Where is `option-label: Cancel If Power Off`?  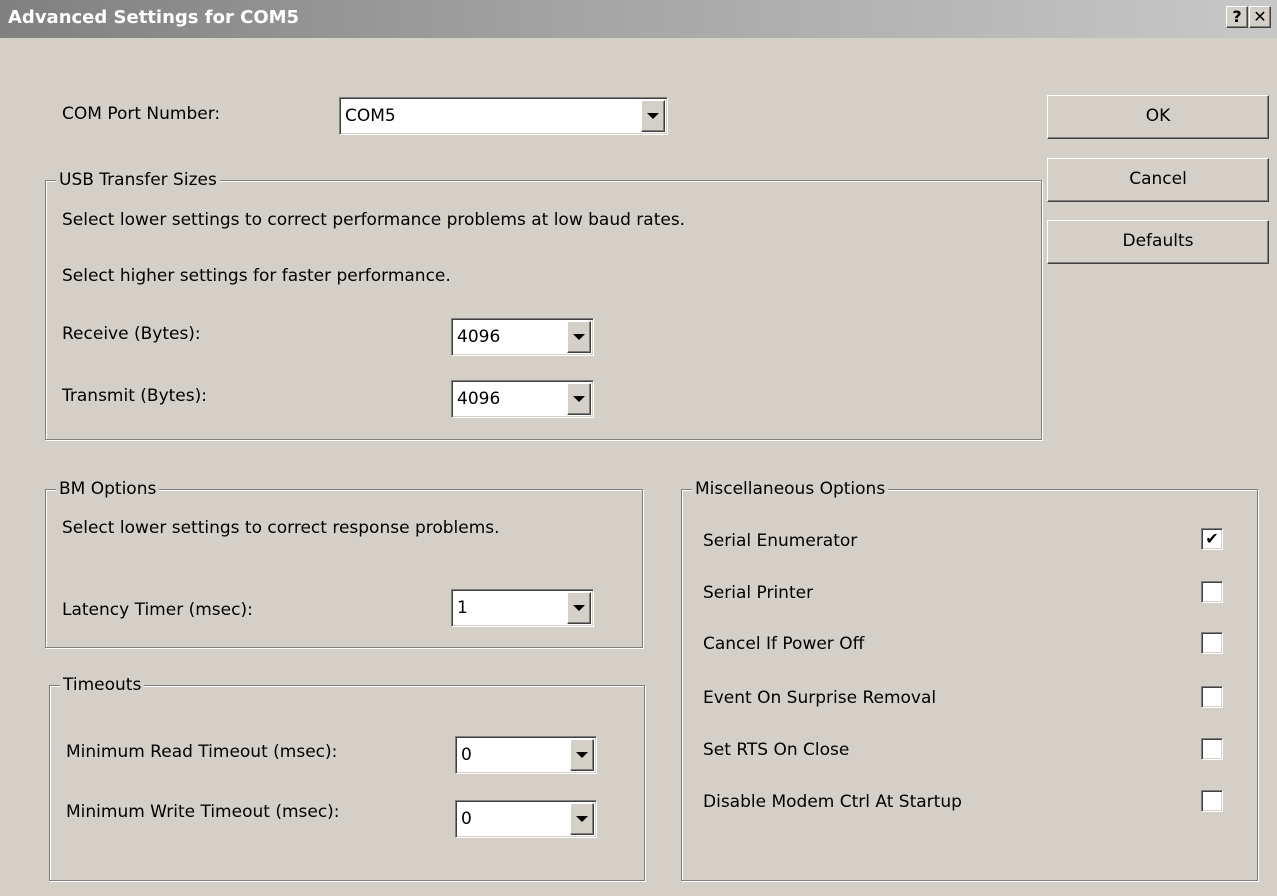 option-label: Cancel If Power Off is located at coordinates (784, 644).